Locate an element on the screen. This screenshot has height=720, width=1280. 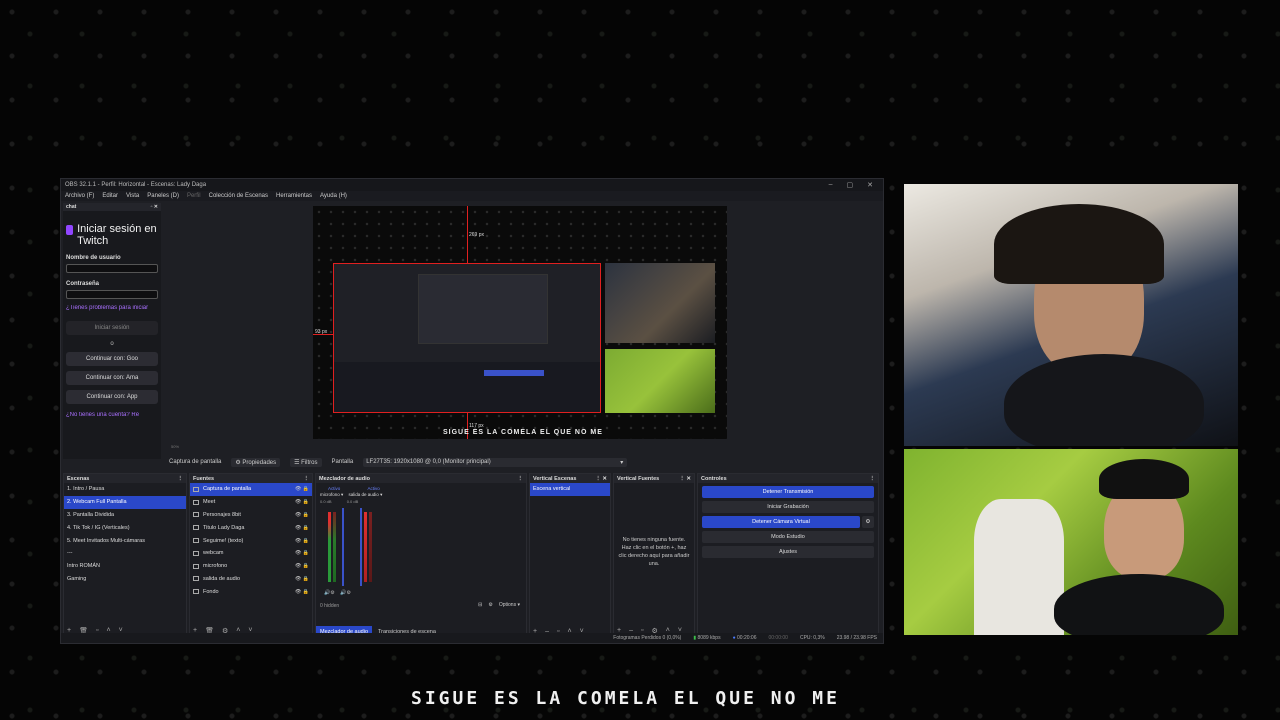
desktop-fader is located at coordinates (361, 547).